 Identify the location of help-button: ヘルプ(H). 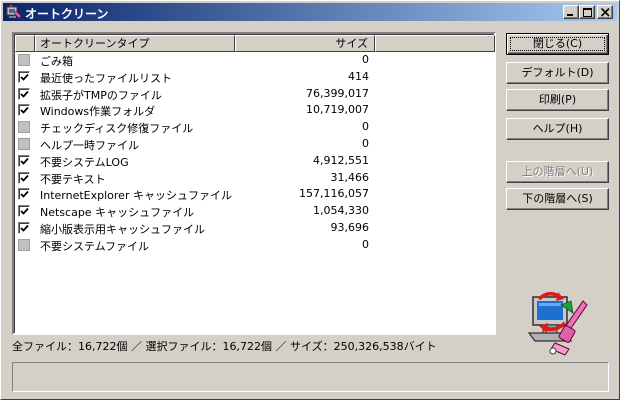
(557, 129).